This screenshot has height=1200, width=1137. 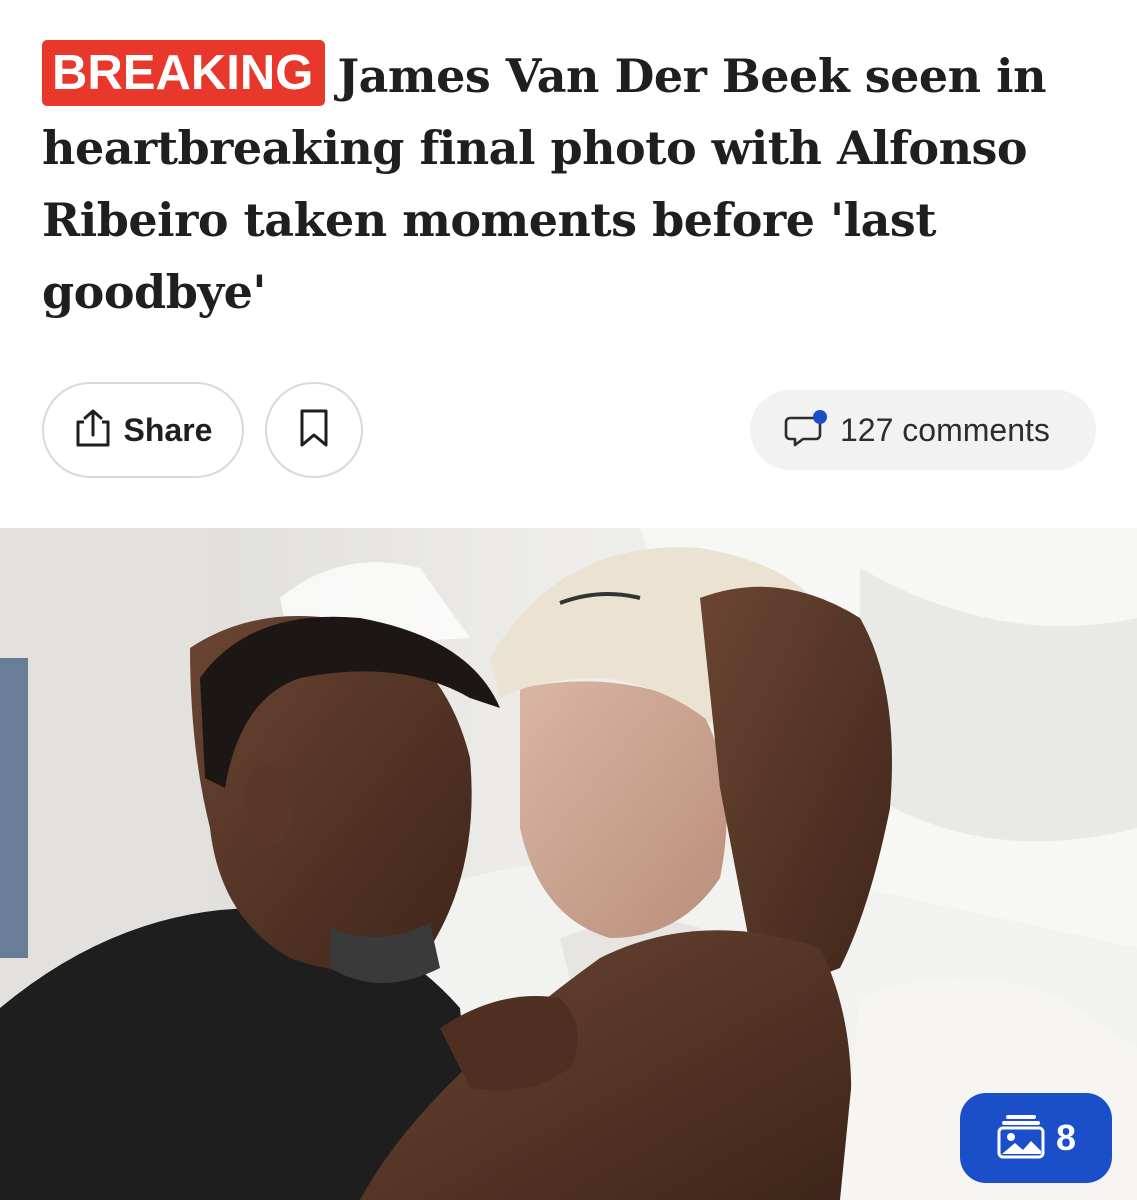 What do you see at coordinates (820, 416) in the screenshot?
I see `notification-dot` at bounding box center [820, 416].